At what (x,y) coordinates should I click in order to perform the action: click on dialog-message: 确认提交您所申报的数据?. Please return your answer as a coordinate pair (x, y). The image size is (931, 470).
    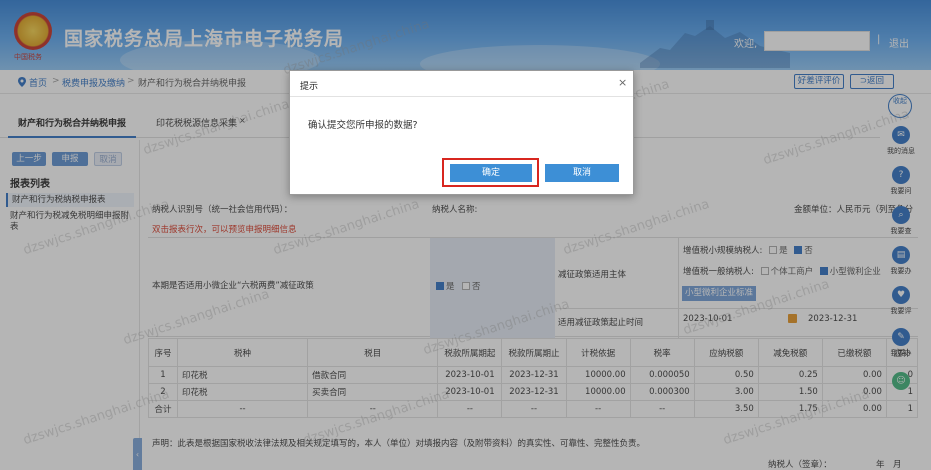
    Looking at the image, I should click on (363, 125).